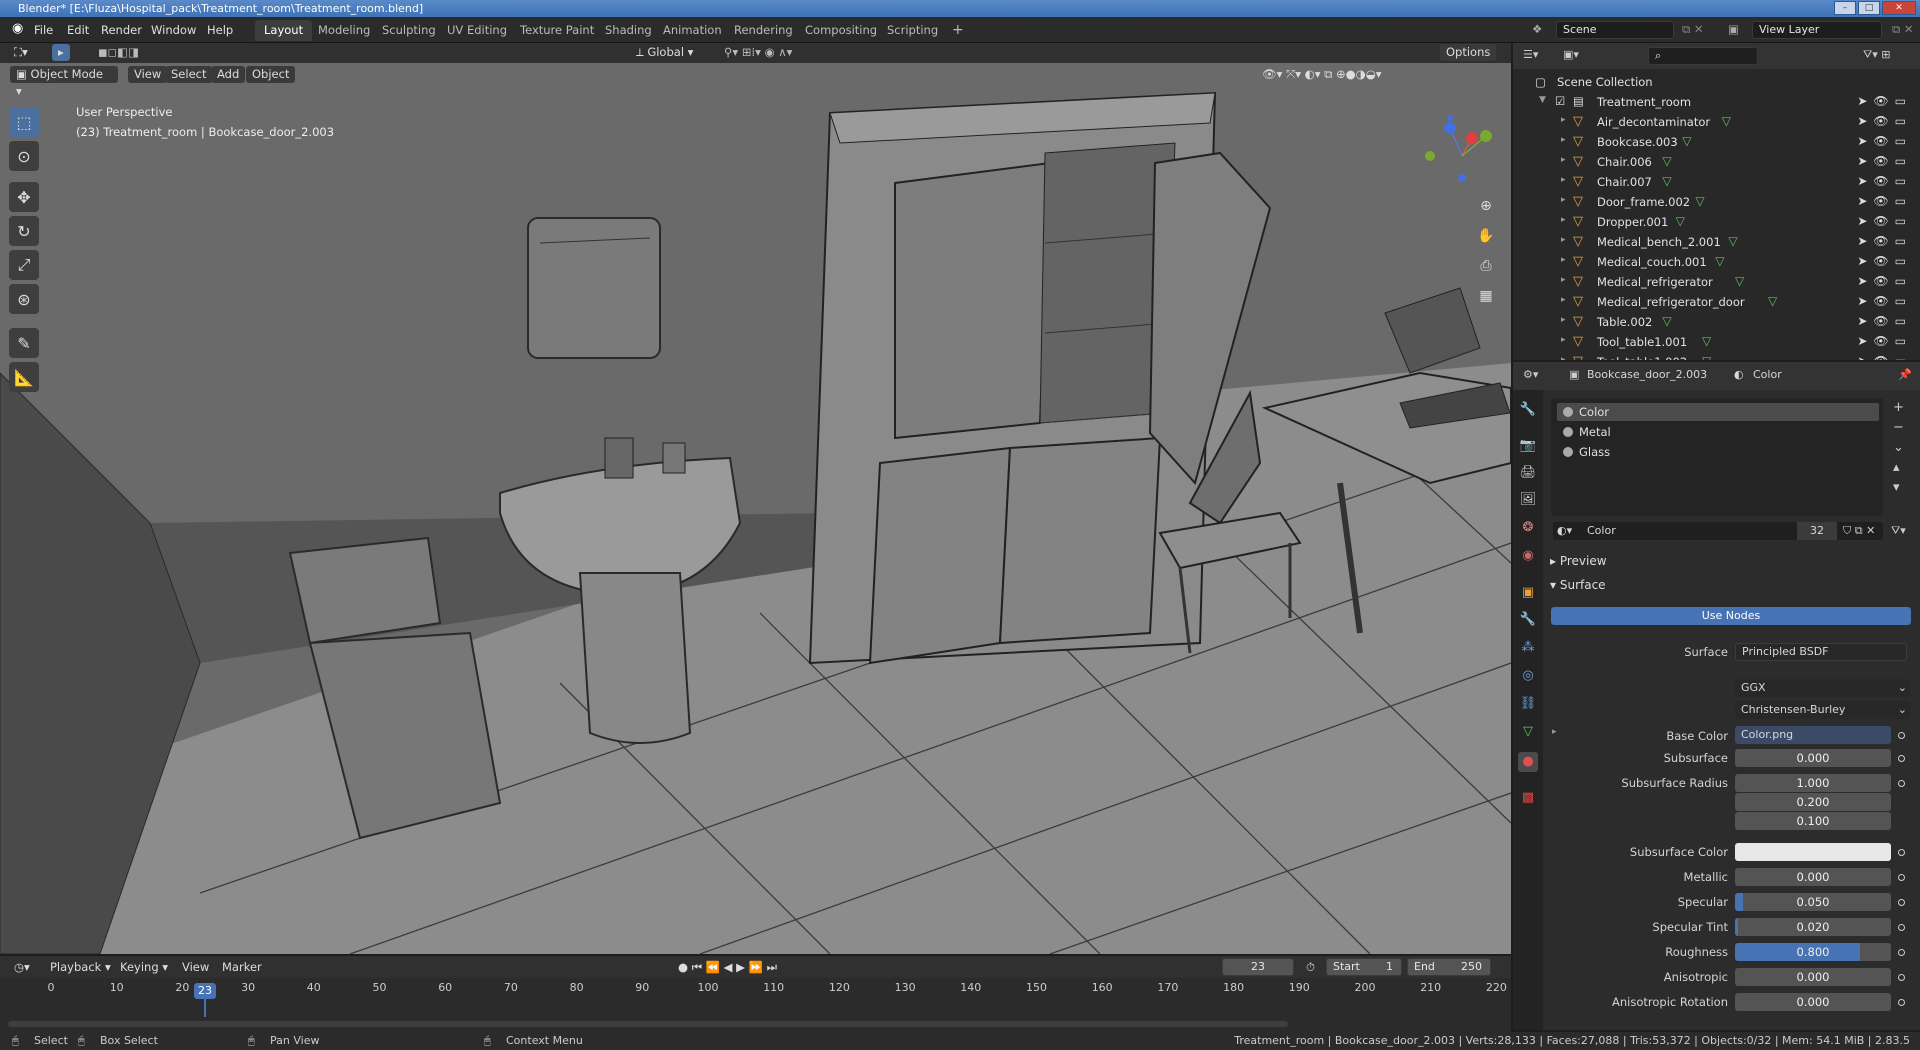 The width and height of the screenshot is (1920, 1050). I want to click on view-layer-tab-icon: 🖼, so click(1528, 500).